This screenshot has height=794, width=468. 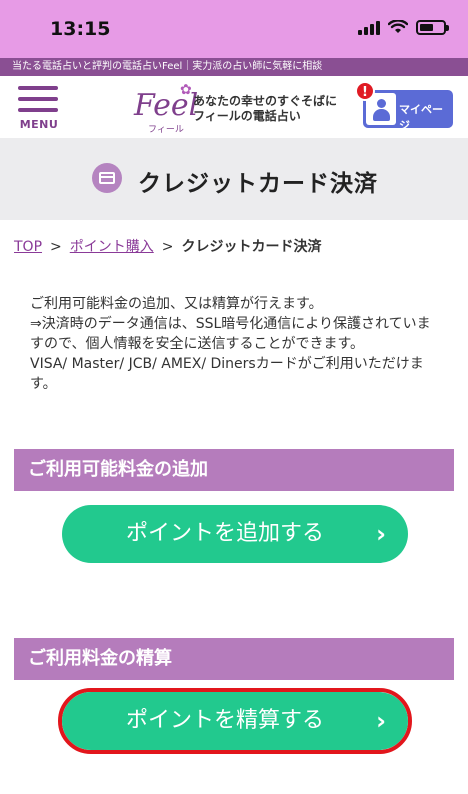 I want to click on mypage-button: マイページ, so click(x=408, y=111).